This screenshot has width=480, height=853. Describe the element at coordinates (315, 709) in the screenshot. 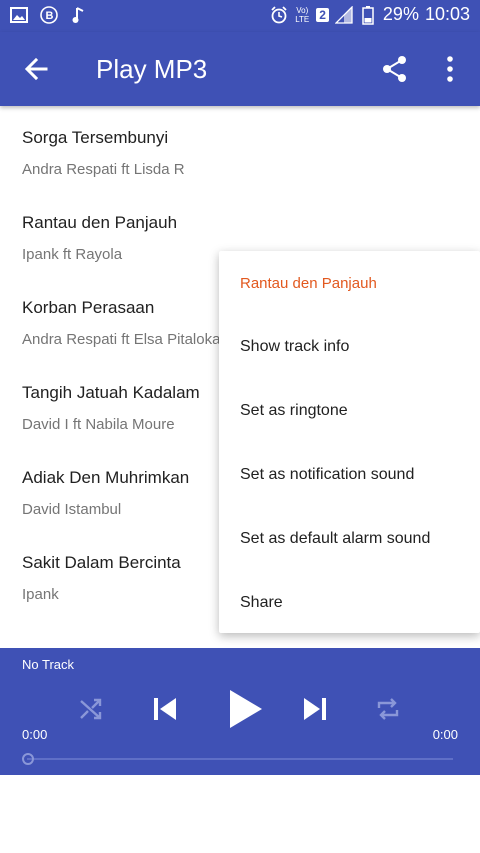

I see `skip-next-icon` at that location.